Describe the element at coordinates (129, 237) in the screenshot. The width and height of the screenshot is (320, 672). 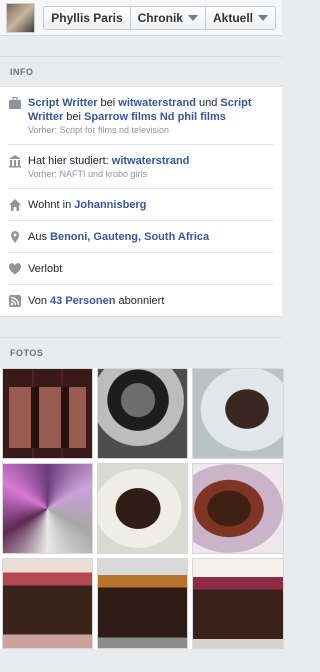
I see `hometown-link: Benoni, Gauteng, South Africa` at that location.